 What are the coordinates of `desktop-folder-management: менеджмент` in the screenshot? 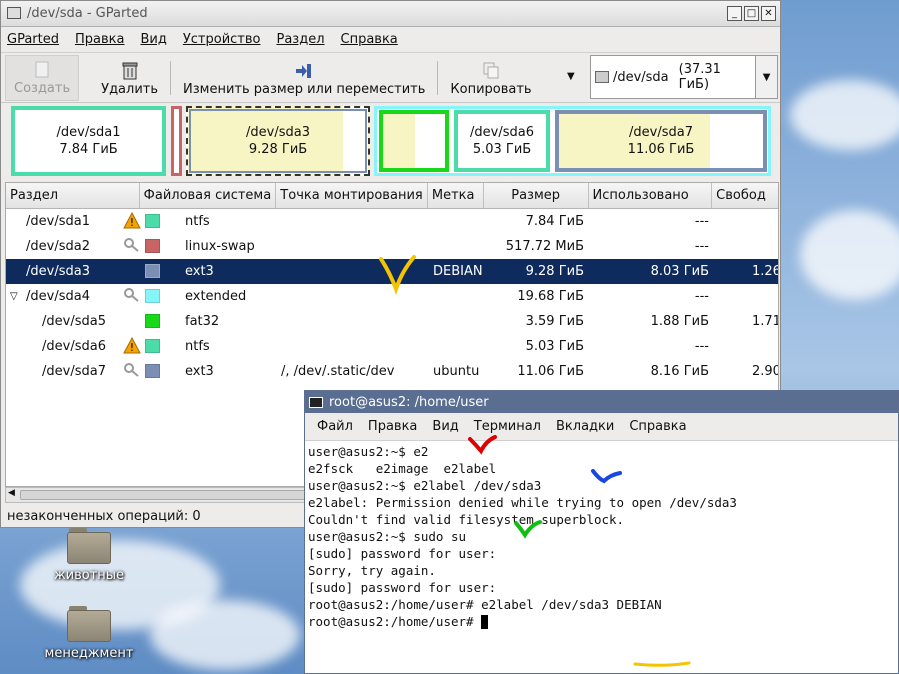 It's located at (89, 633).